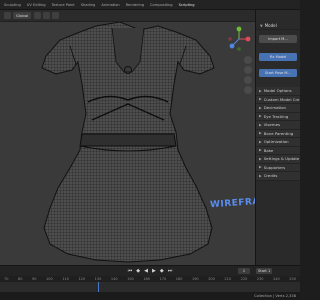  What do you see at coordinates (179, 279) in the screenshot?
I see `ruler-tick-label: 180` at bounding box center [179, 279].